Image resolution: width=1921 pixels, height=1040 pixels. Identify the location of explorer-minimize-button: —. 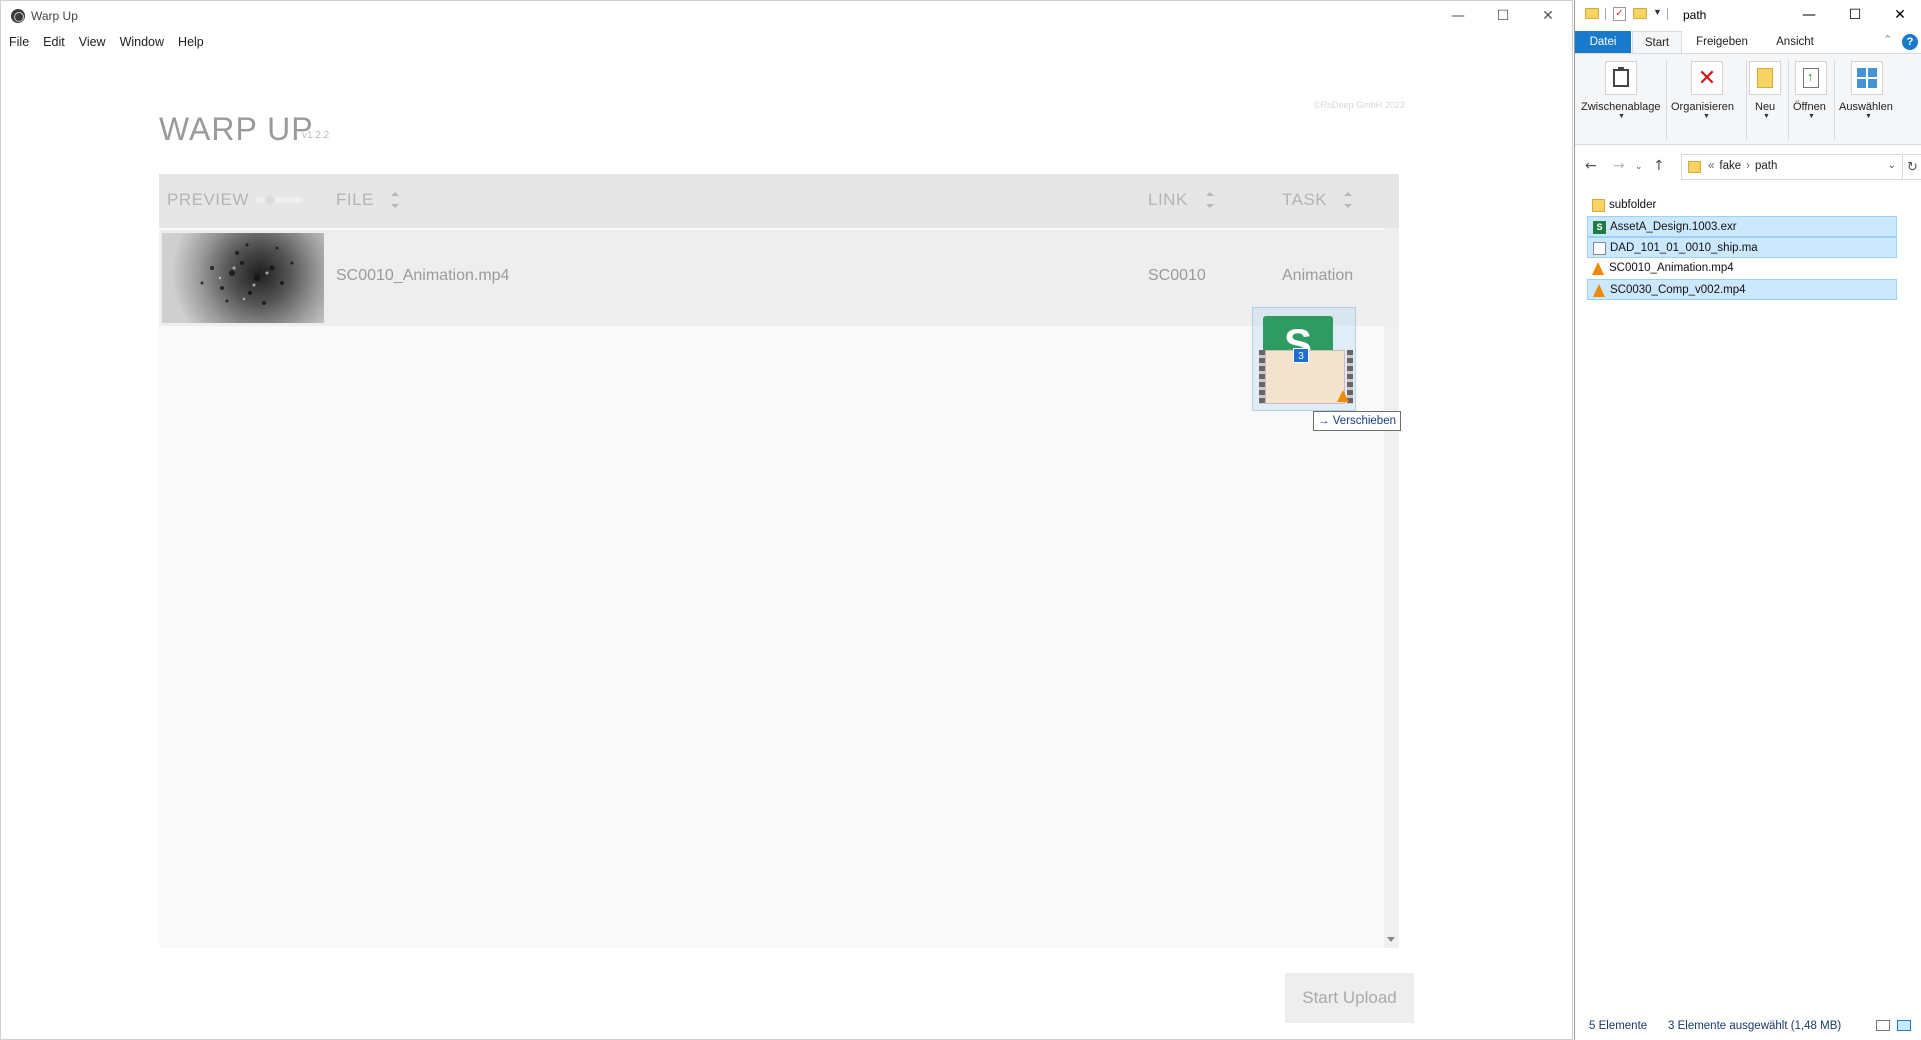
(1809, 15).